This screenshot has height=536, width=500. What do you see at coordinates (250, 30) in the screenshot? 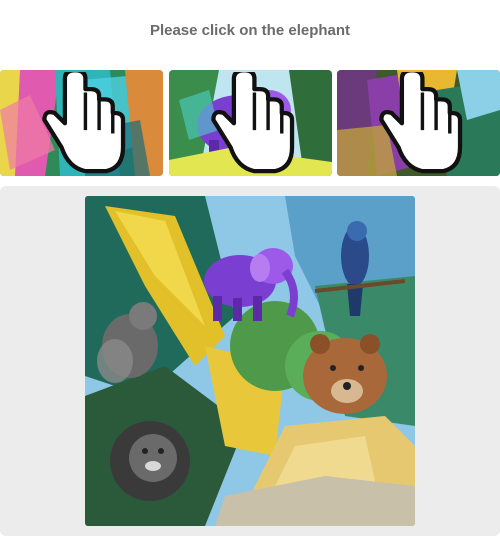
I see `captcha-prompt: Please click on the elephant` at bounding box center [250, 30].